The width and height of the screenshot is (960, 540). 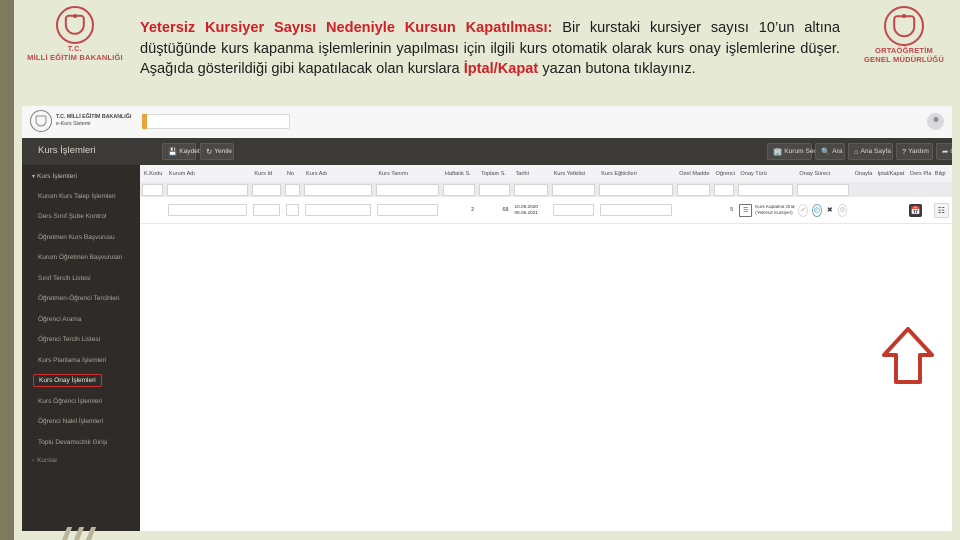 I want to click on column-header-tarihi: Tarihi, so click(x=531, y=174).